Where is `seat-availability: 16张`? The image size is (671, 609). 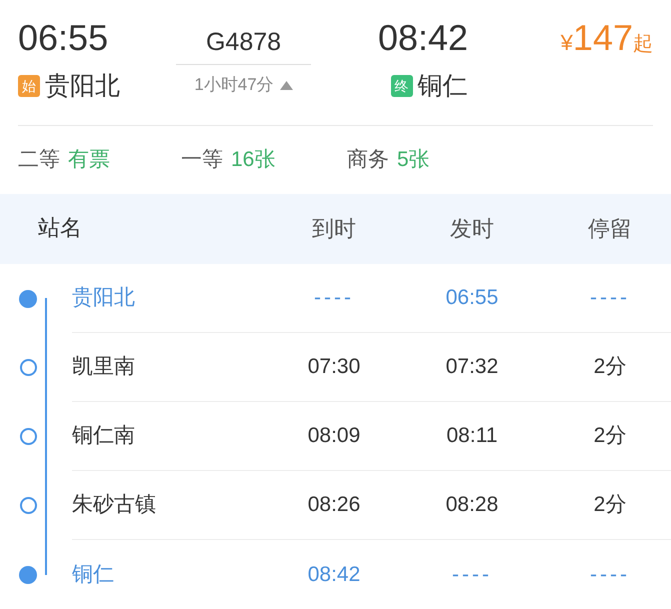
seat-availability: 16张 is located at coordinates (253, 159).